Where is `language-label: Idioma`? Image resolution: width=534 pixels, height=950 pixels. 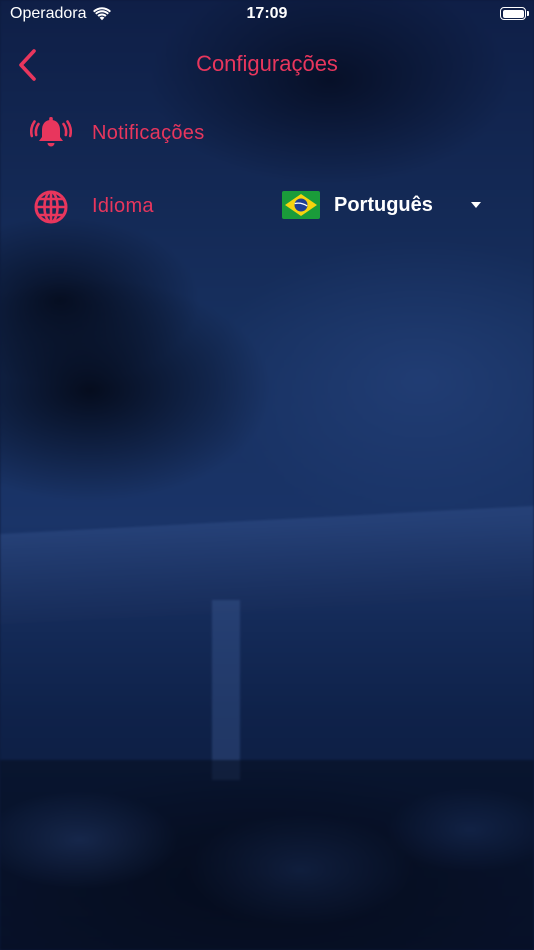 language-label: Idioma is located at coordinates (123, 206).